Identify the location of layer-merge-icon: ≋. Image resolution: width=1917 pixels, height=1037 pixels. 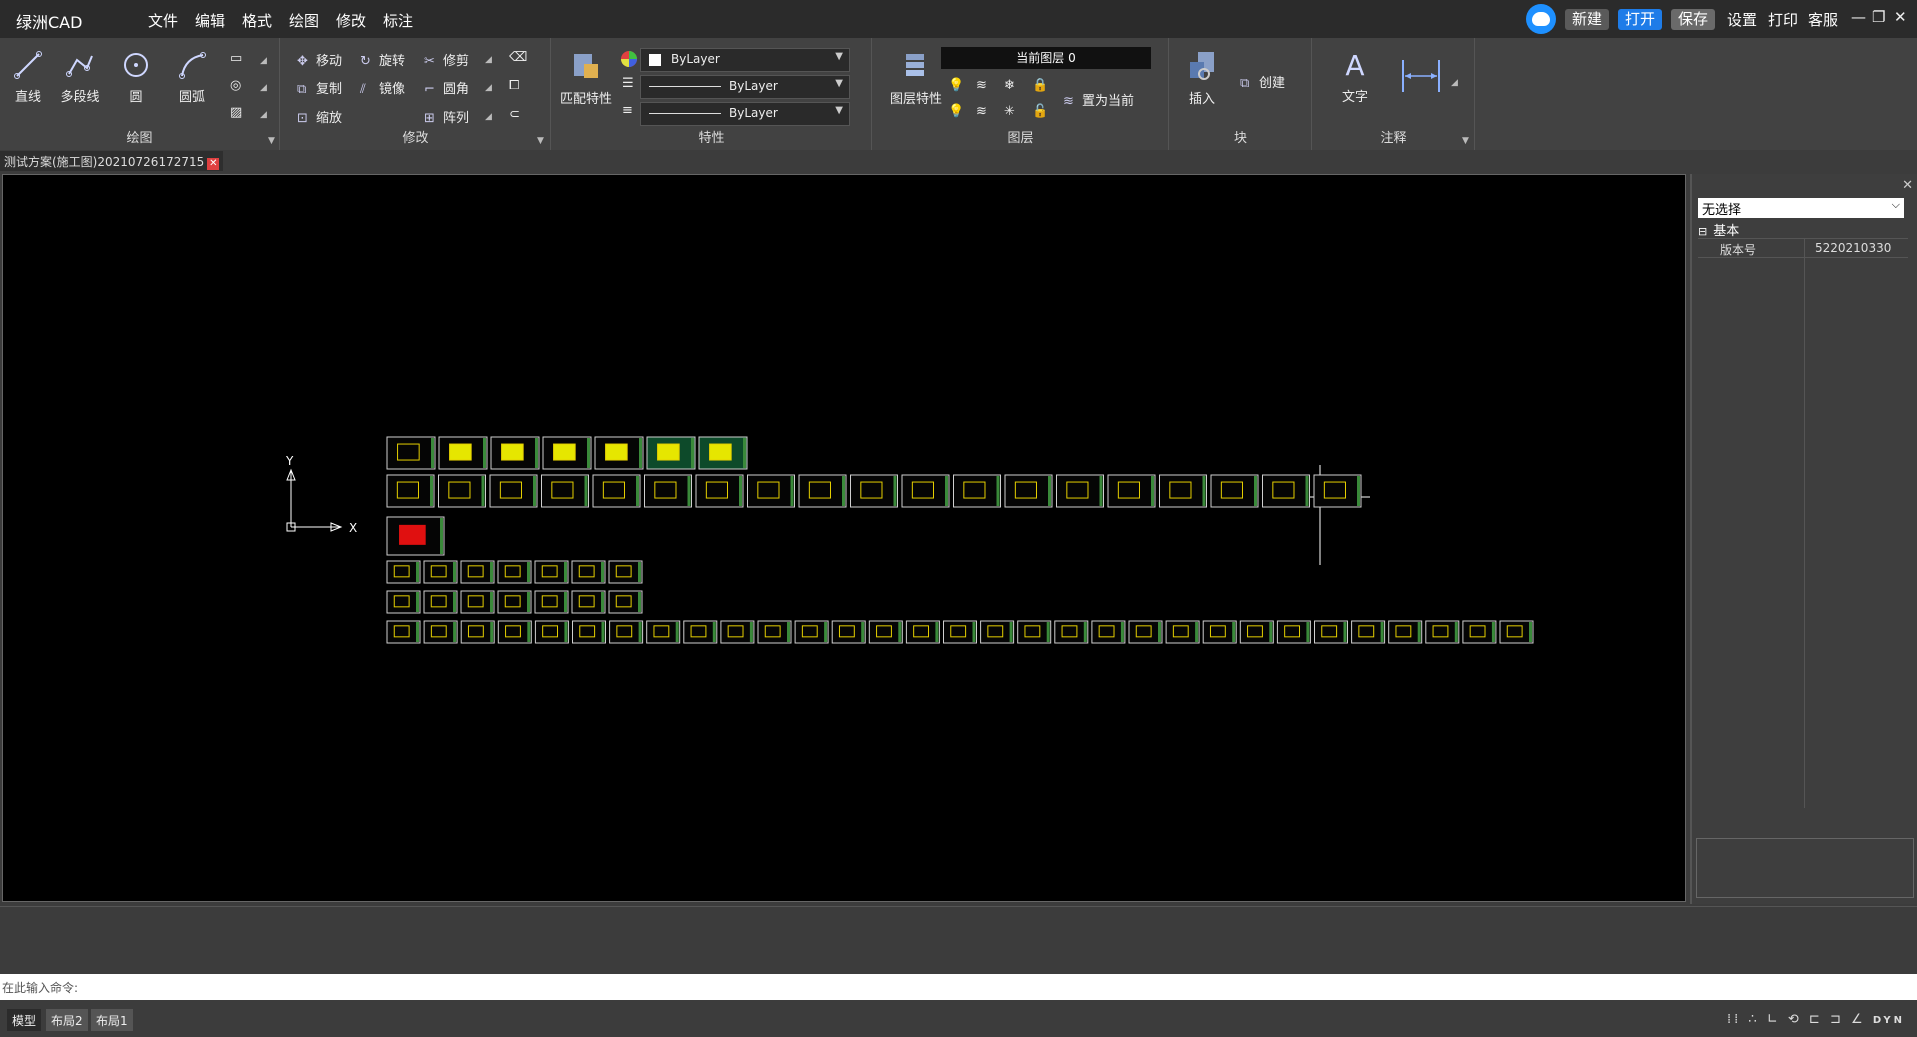
(981, 111).